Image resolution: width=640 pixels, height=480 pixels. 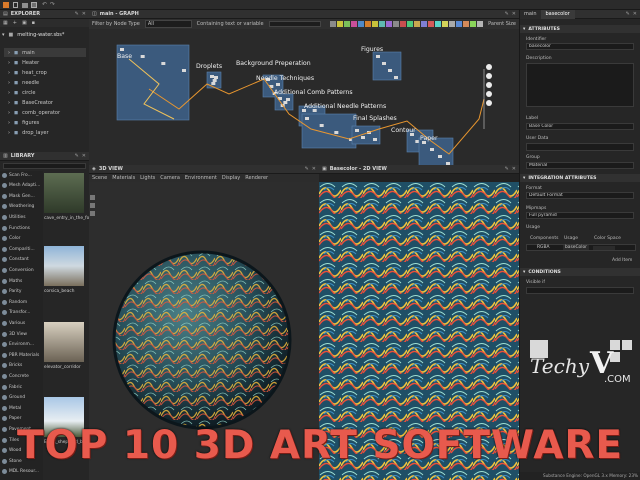 What do you see at coordinates (22, 281) in the screenshot?
I see `library-category: Maths` at bounding box center [22, 281].